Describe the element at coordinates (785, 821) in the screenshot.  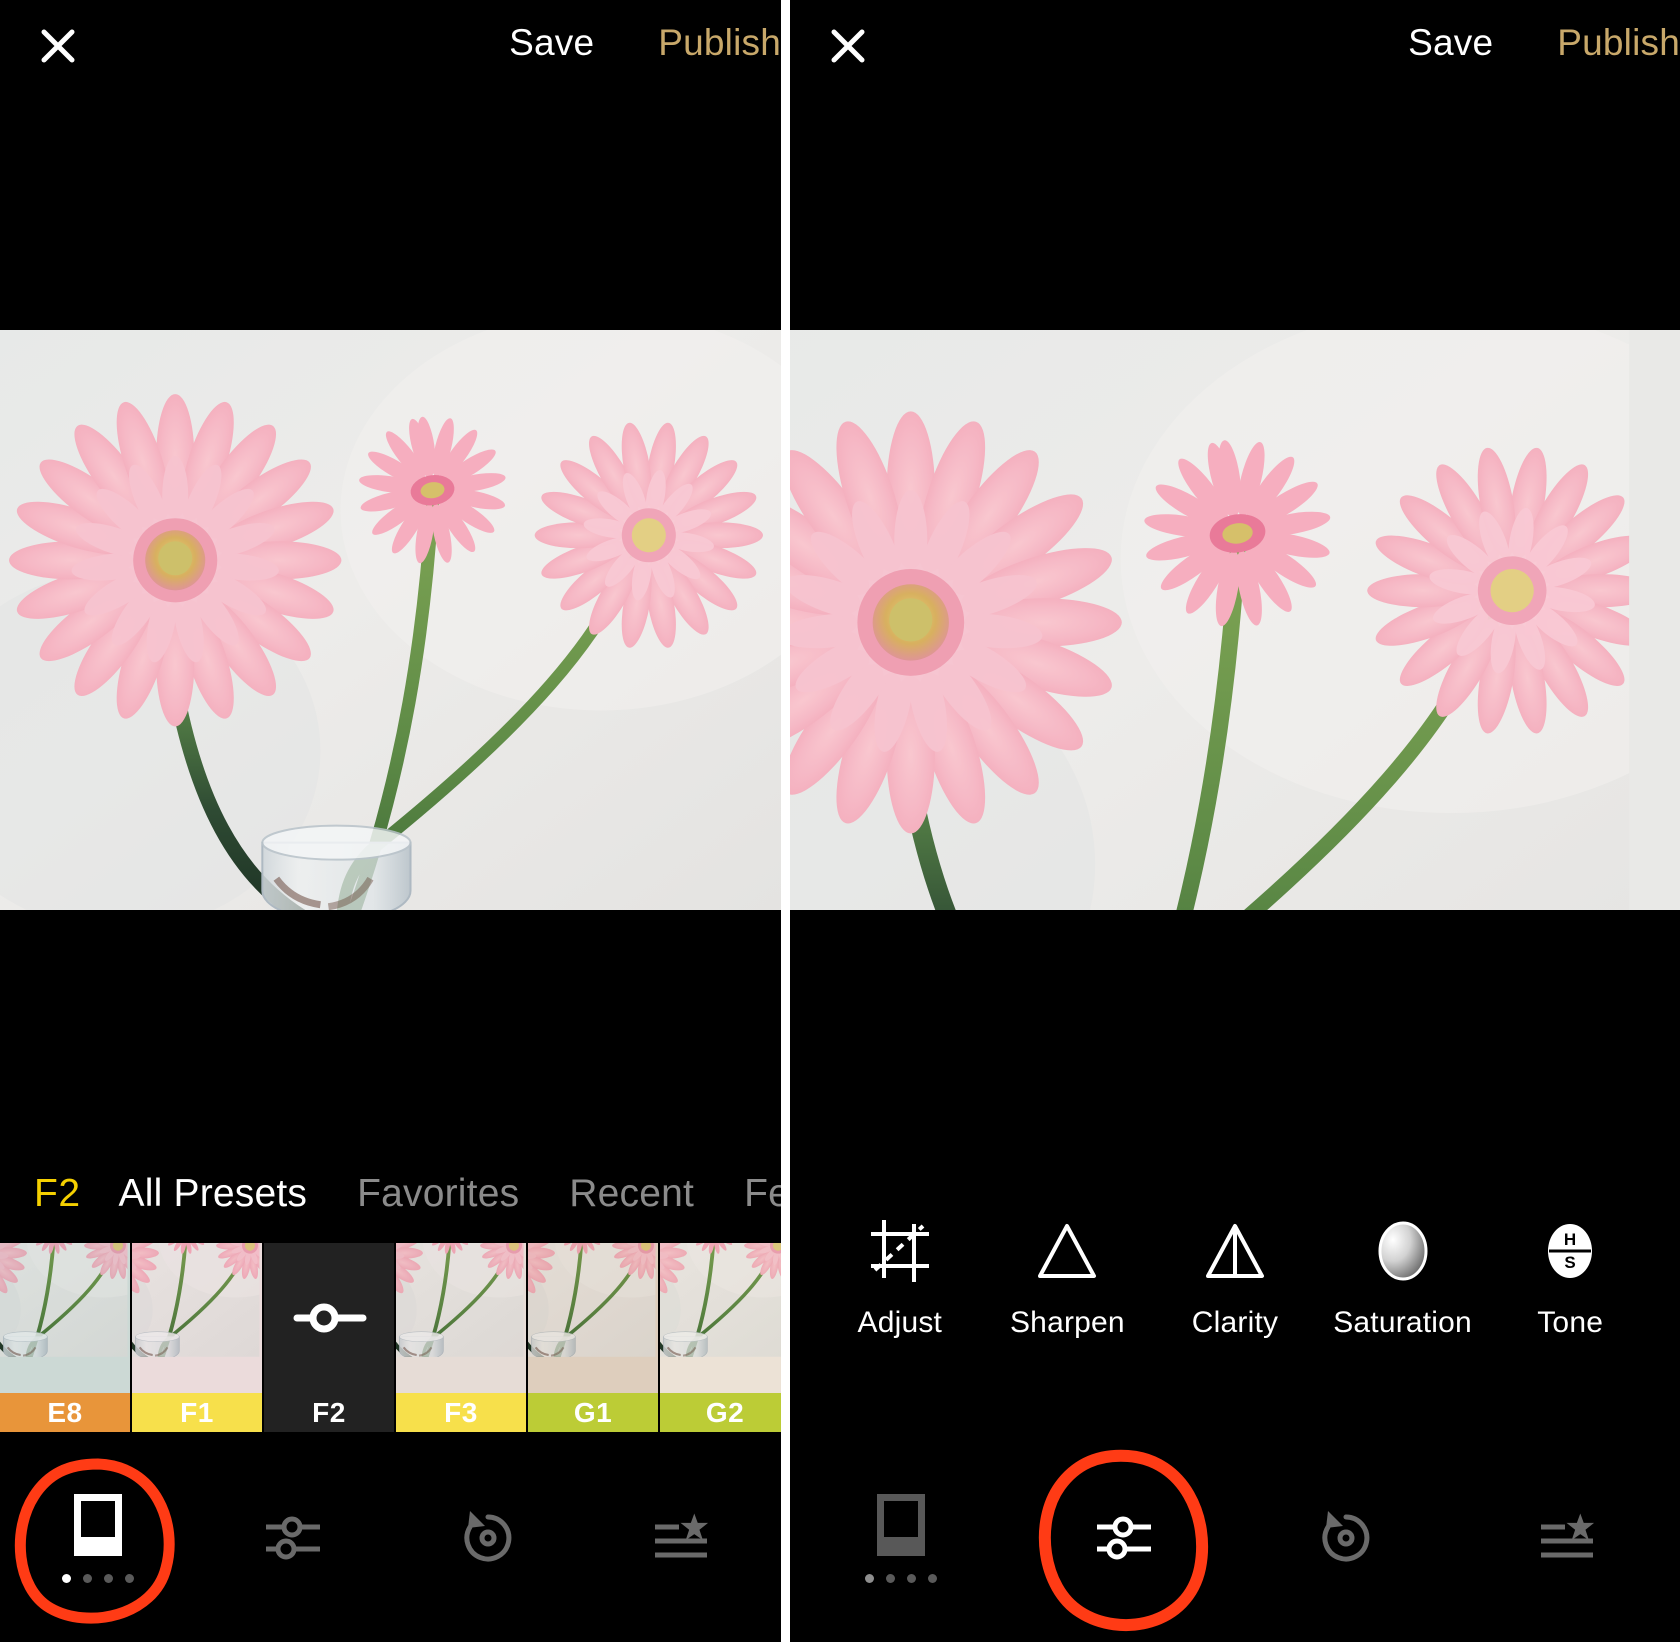
I see `panel-divider` at that location.